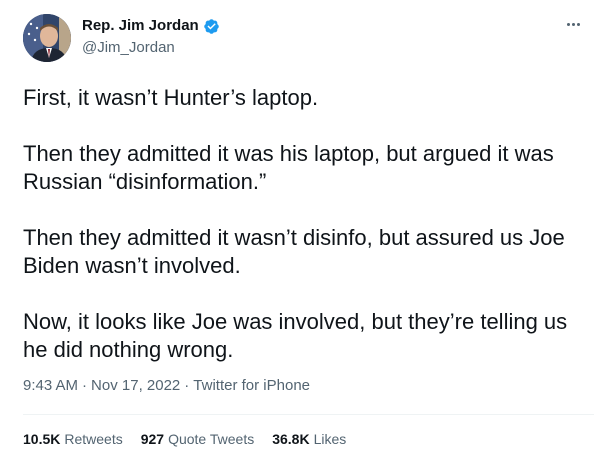 This screenshot has height=468, width=594. Describe the element at coordinates (152, 439) in the screenshot. I see `quote-tweets-count: 927` at that location.